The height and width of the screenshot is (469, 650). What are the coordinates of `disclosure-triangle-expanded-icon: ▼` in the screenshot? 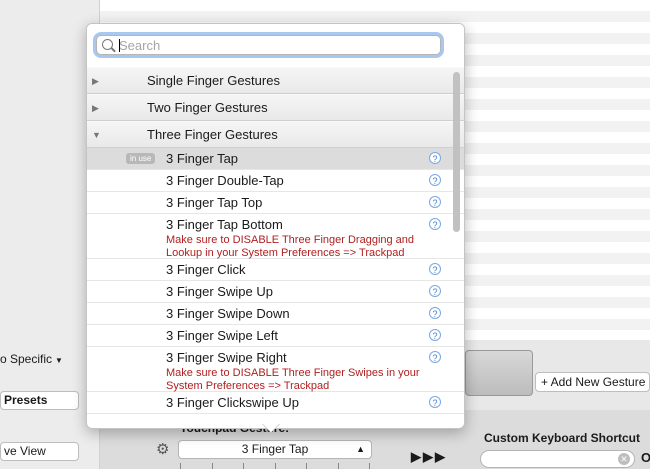 It's located at (96, 135).